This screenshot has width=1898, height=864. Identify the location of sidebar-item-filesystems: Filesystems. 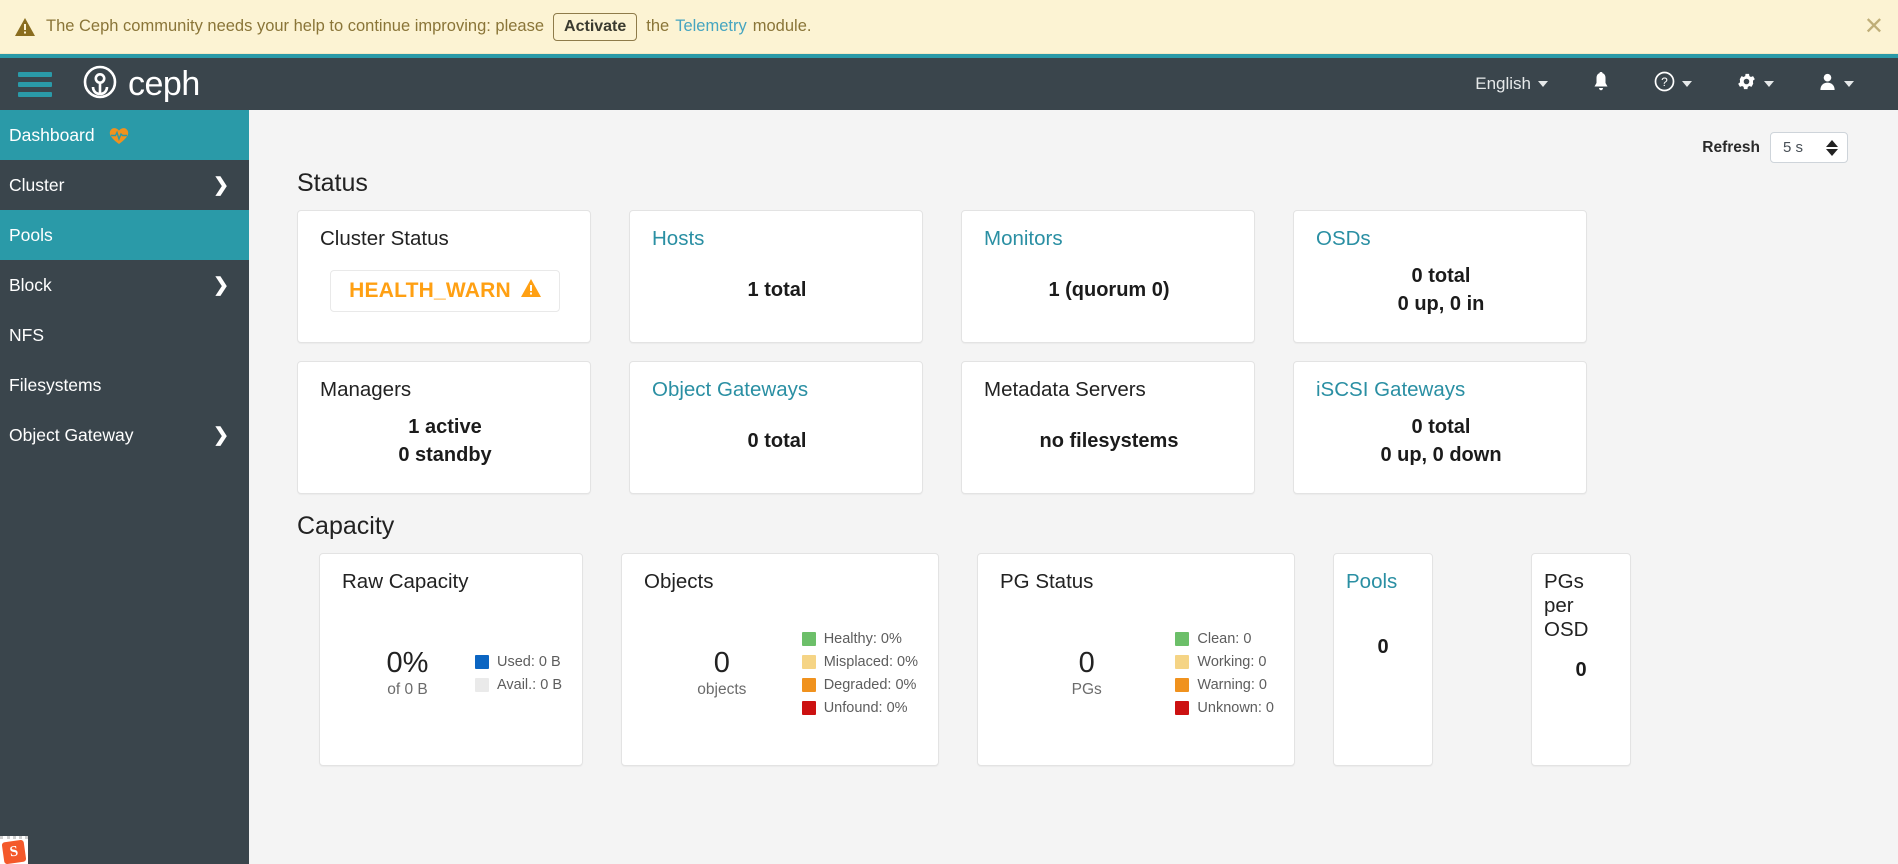
(124, 385).